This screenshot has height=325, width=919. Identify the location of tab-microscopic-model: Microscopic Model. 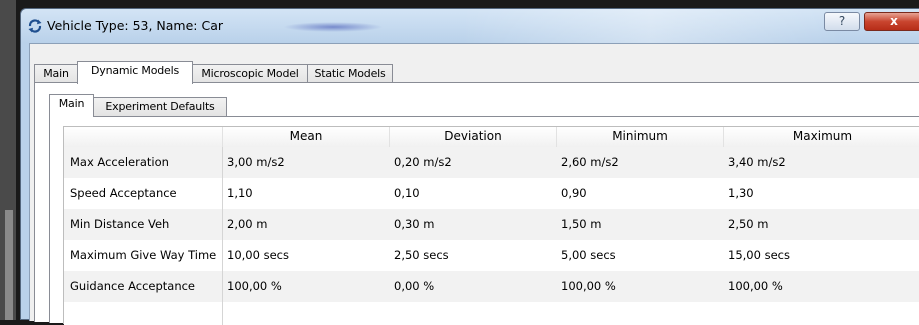
(250, 73).